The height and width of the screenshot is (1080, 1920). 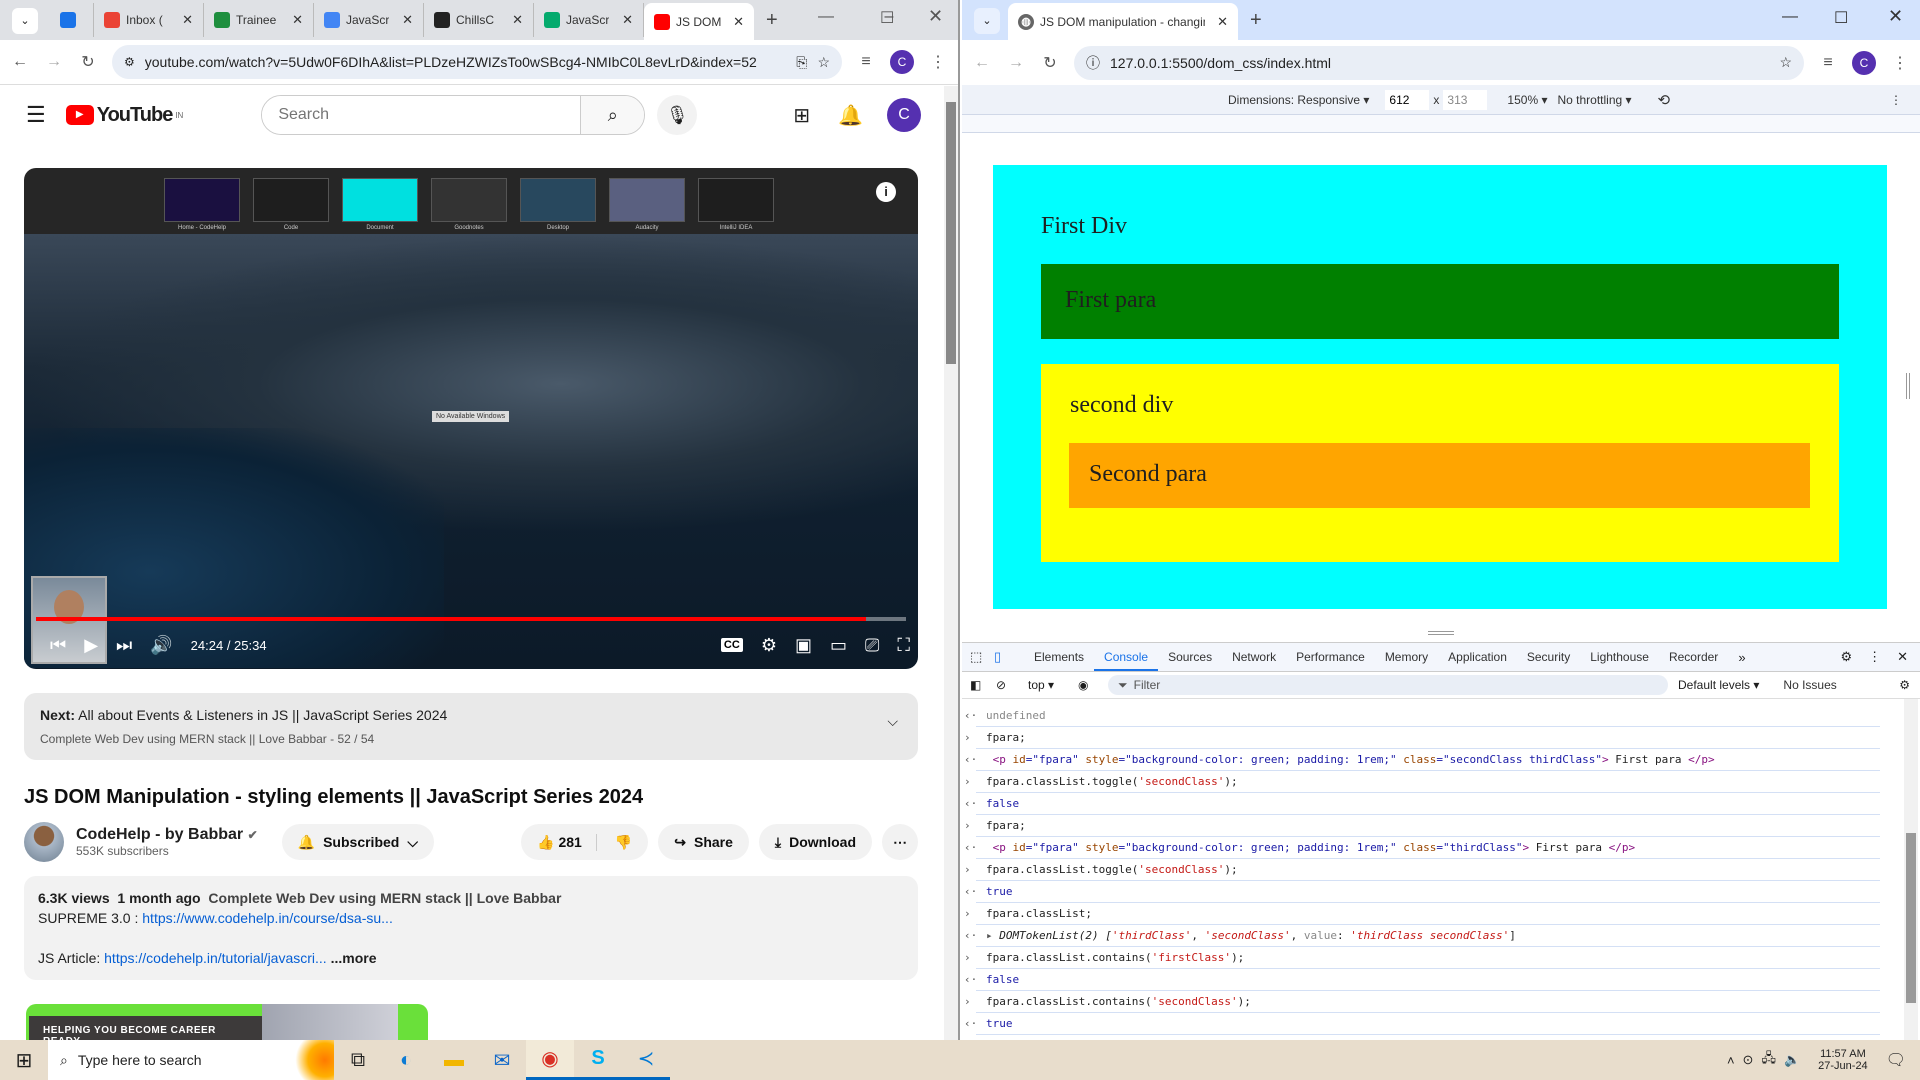 I want to click on dislike-button: 👎, so click(x=626, y=842).